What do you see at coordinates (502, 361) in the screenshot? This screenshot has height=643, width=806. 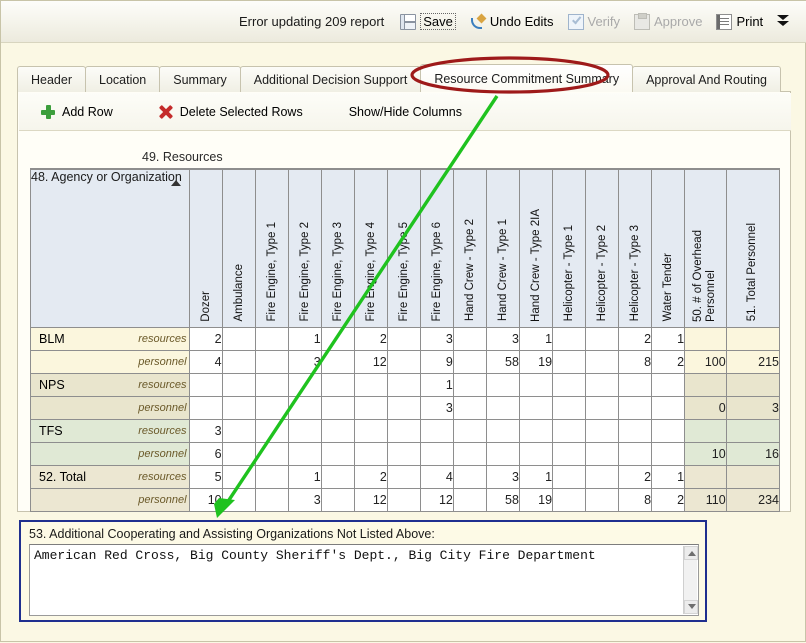 I see `grid-cell: 58` at bounding box center [502, 361].